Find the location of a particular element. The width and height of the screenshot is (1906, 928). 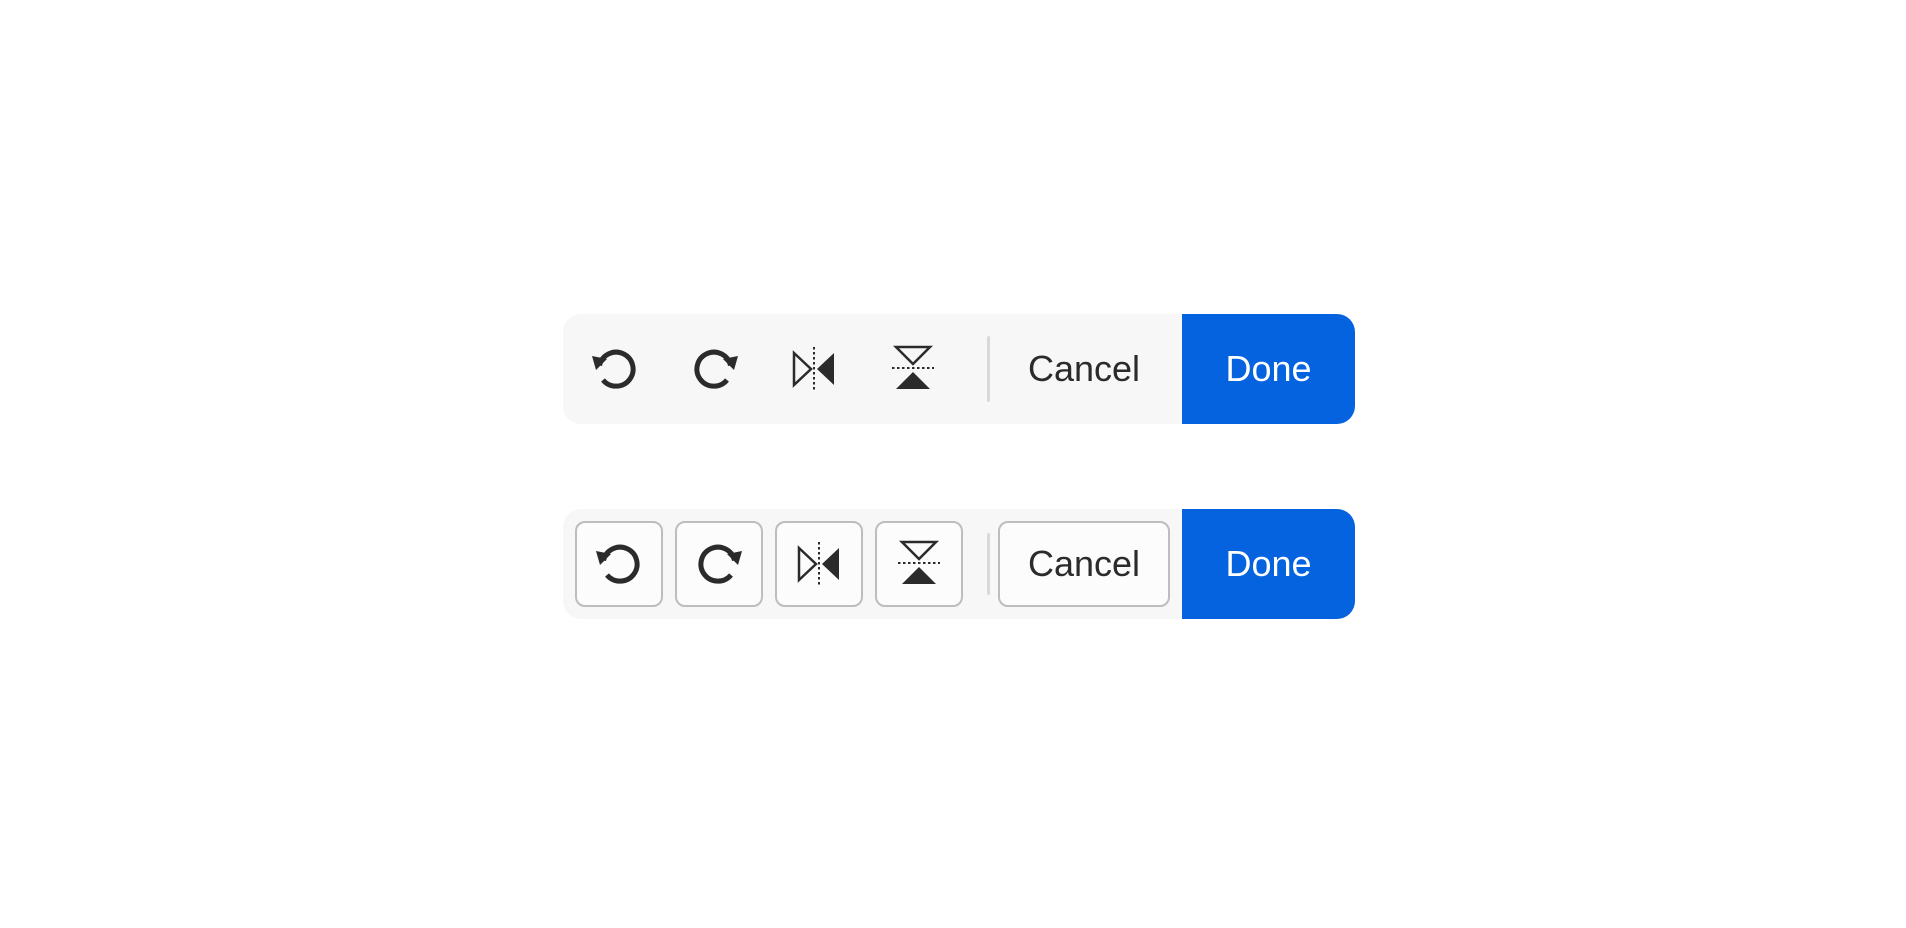

toolbar-quiet: Cancel Done is located at coordinates (959, 369).